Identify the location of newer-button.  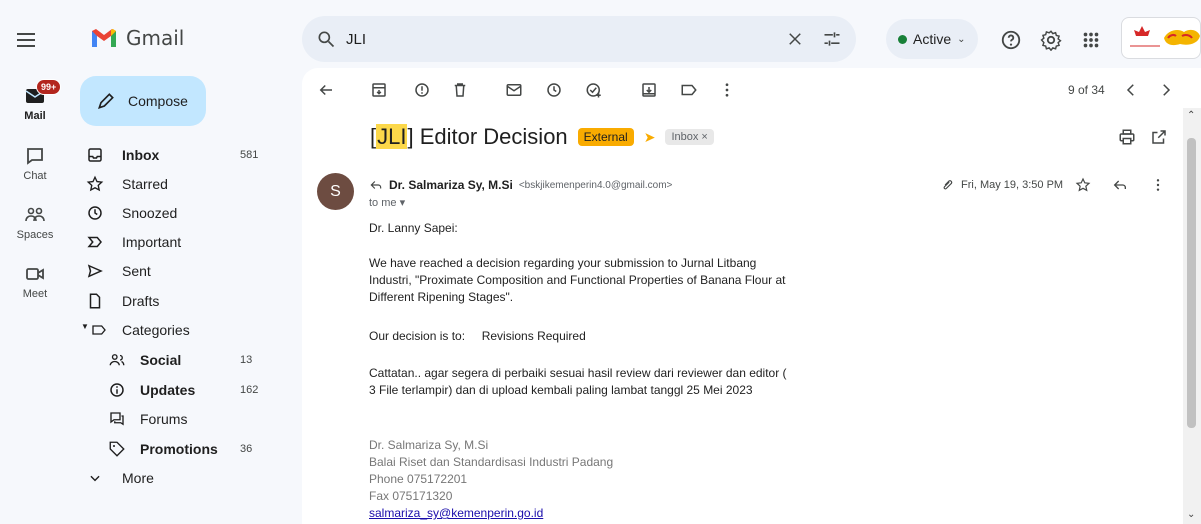
(1131, 90).